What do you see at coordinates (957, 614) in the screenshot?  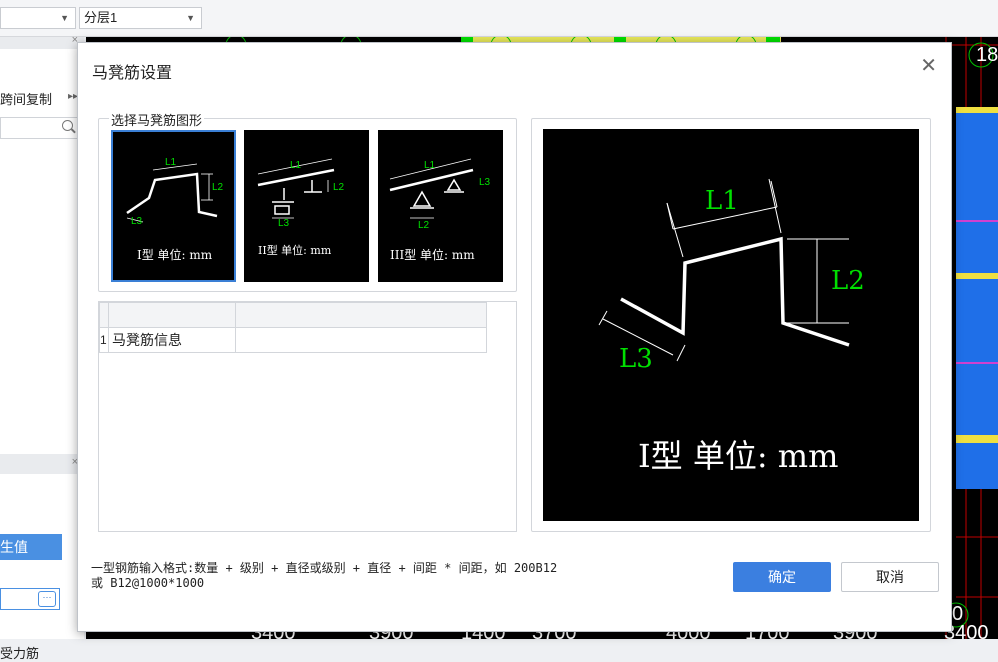 I see `cad-label: 0` at bounding box center [957, 614].